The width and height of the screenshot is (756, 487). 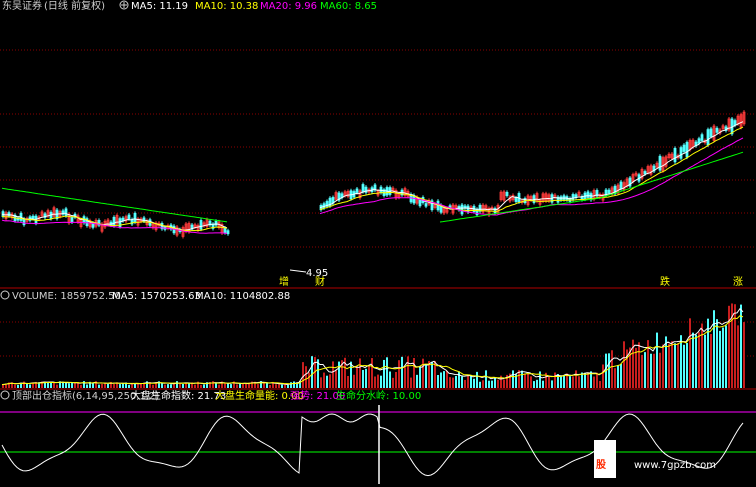 I want to click on period-label: (日线 前复权), so click(x=74, y=6).